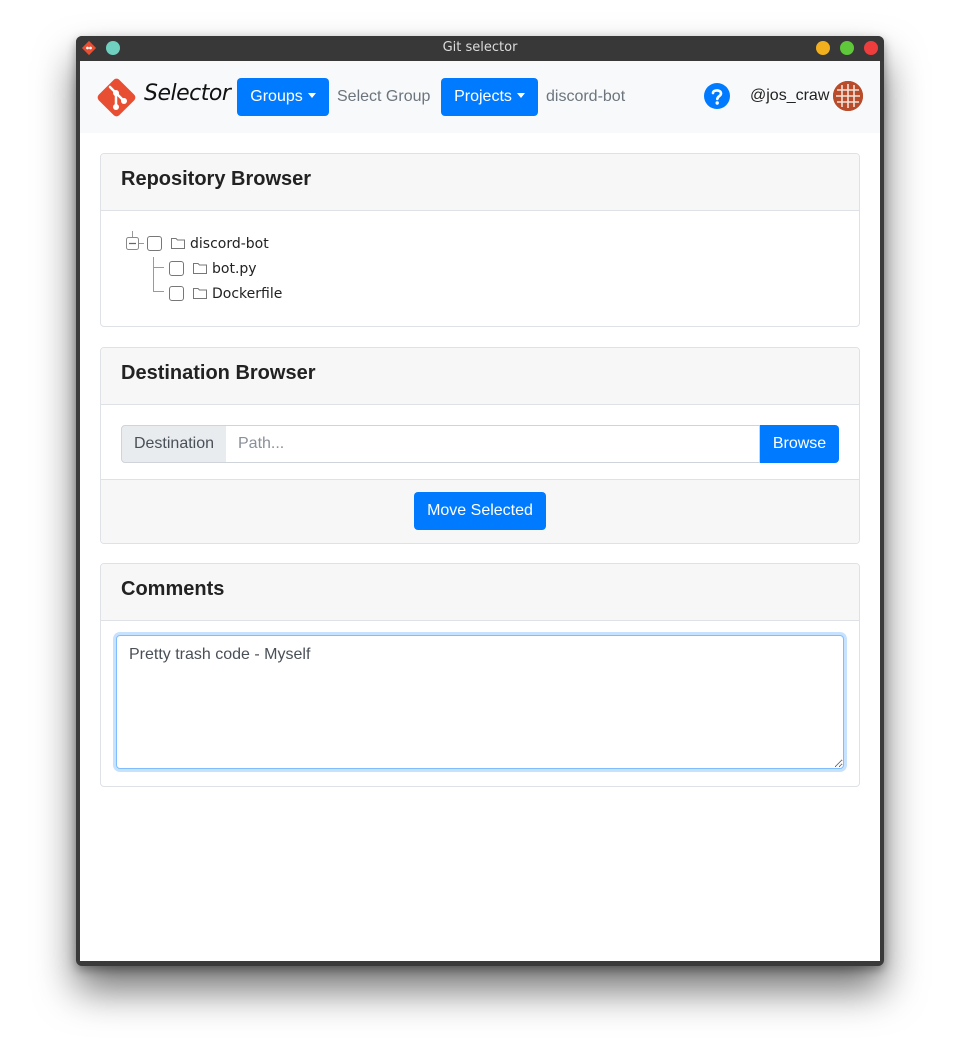  Describe the element at coordinates (480, 702) in the screenshot. I see `comments-textarea: Pretty trash code - Myself` at that location.